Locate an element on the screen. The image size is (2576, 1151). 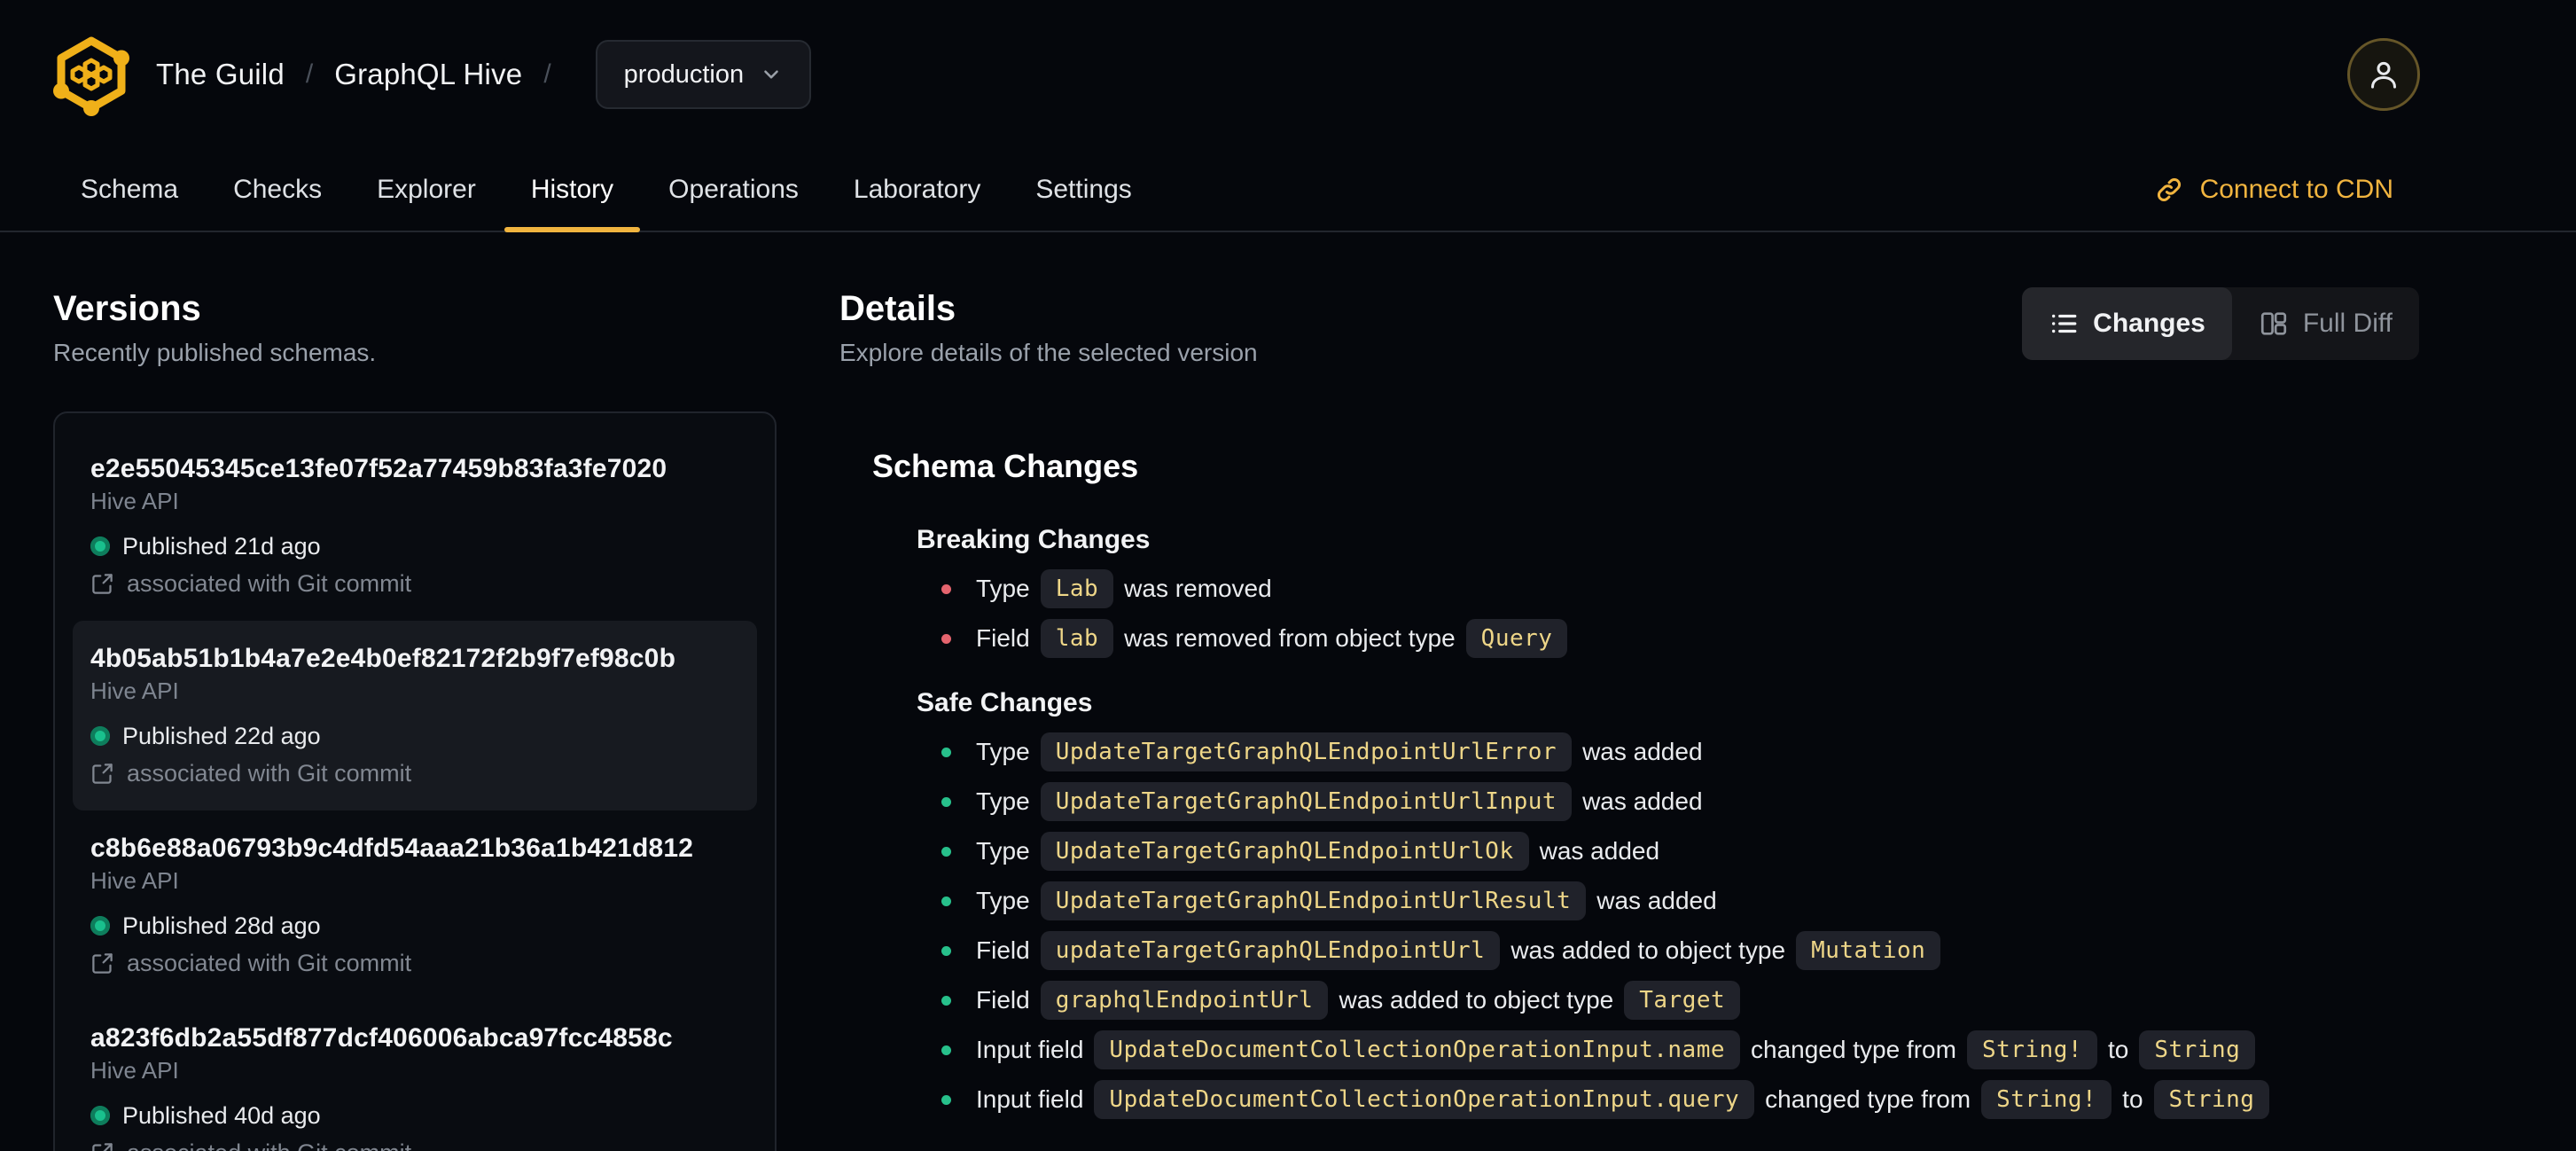
version-commit-hash: a823f6db2a55df877dcf406006abca97fcc4858c is located at coordinates (381, 1038).